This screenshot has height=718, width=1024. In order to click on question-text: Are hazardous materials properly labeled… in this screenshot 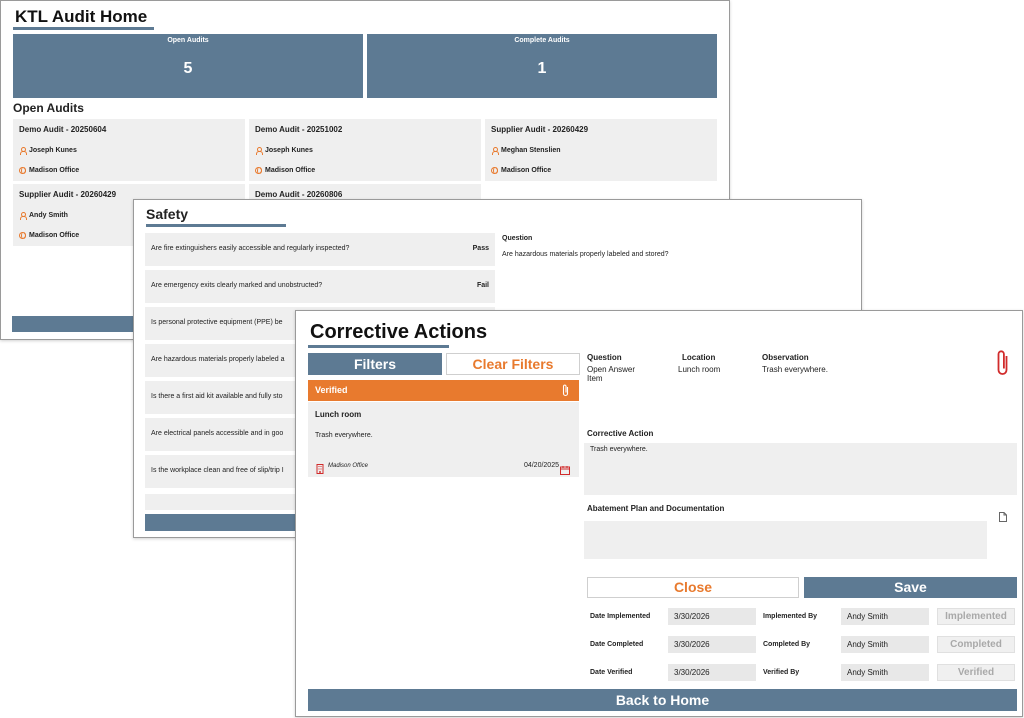, I will do `click(218, 359)`.